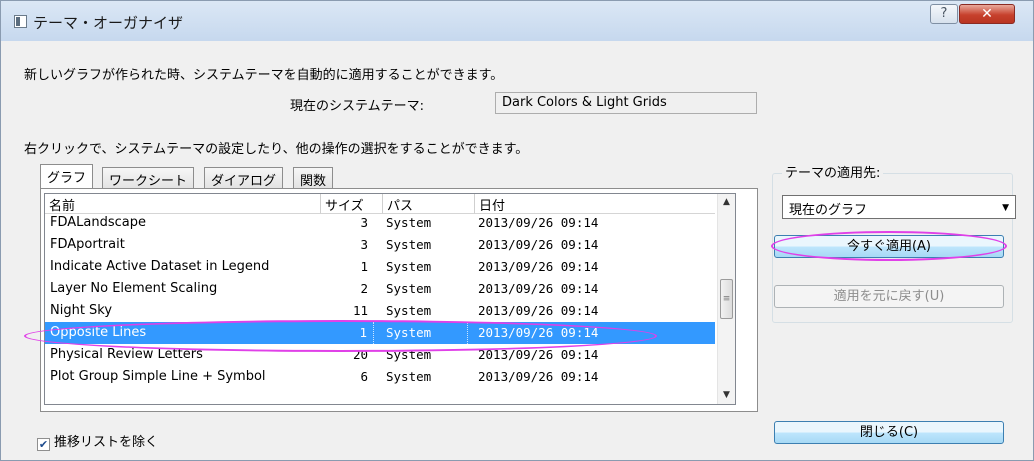 The height and width of the screenshot is (461, 1034). Describe the element at coordinates (833, 171) in the screenshot. I see `apply-target-label: テーマの適用先:` at that location.